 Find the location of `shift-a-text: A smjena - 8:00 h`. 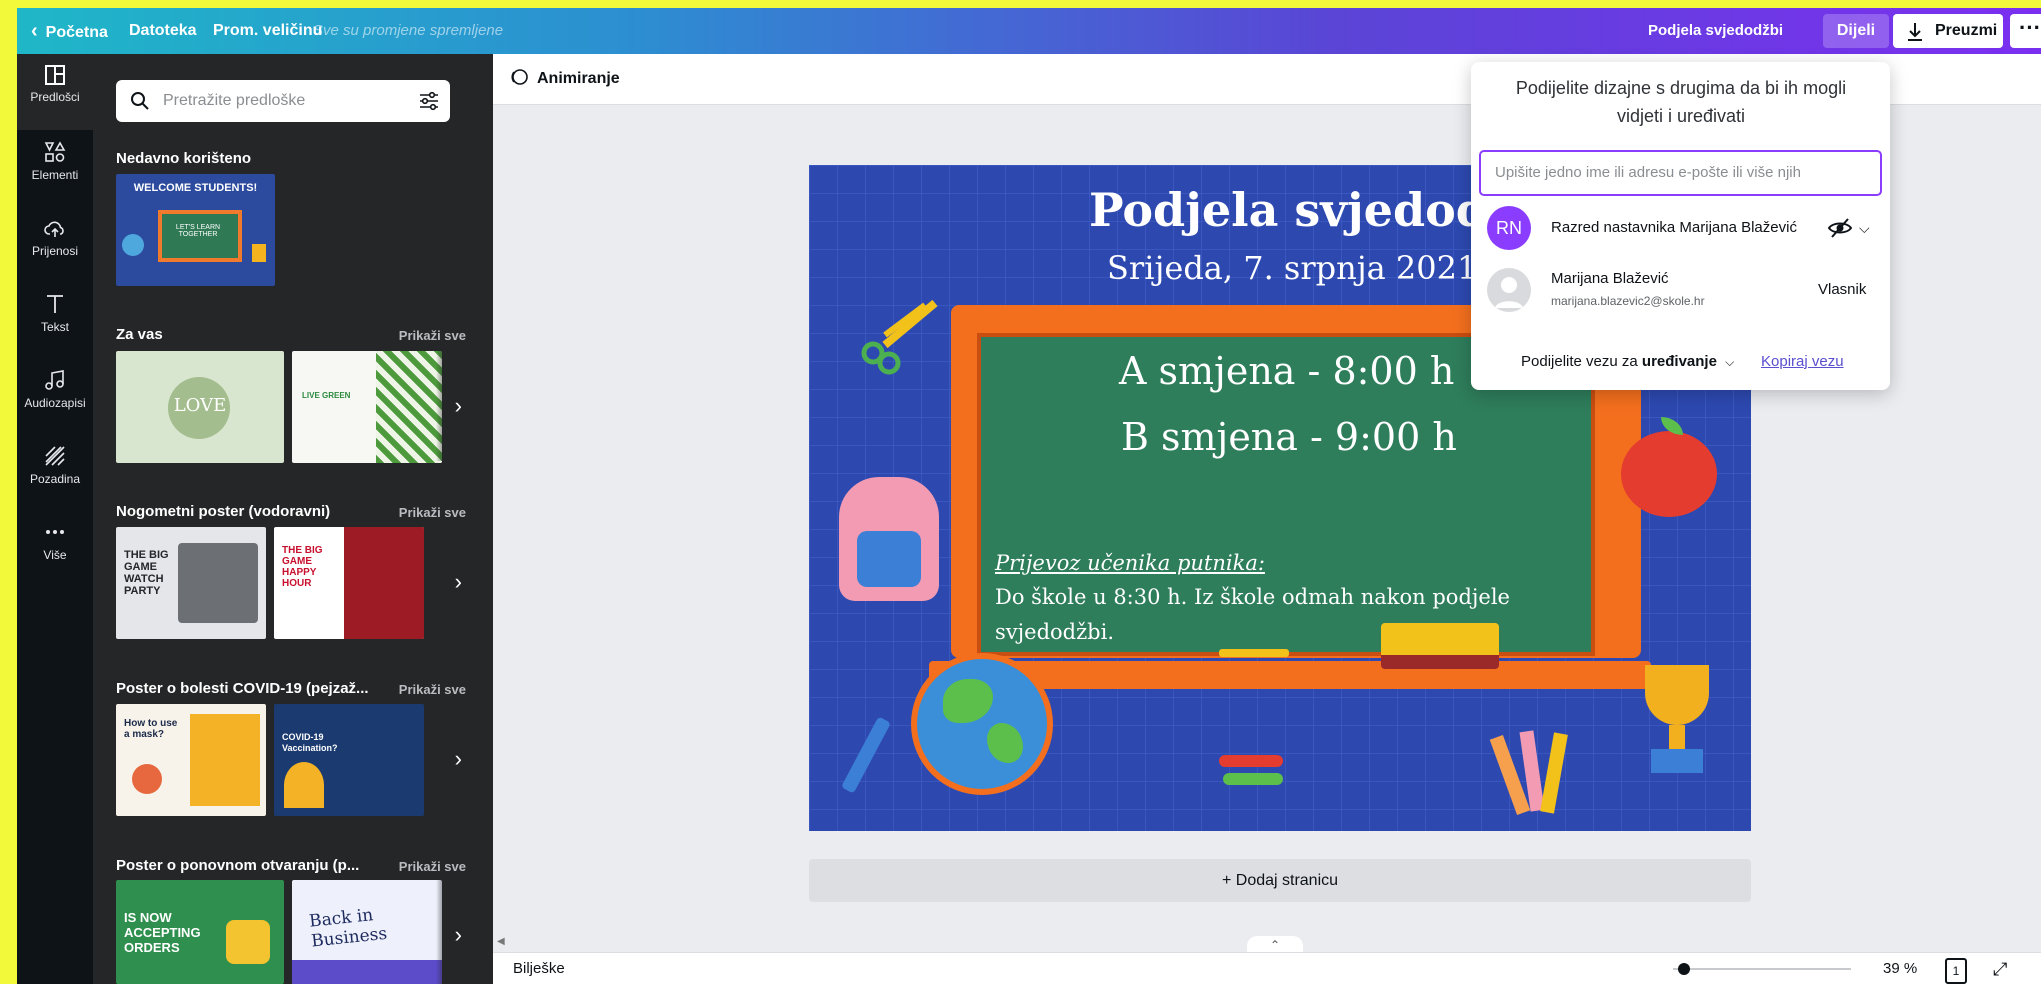

shift-a-text: A smjena - 8:00 h is located at coordinates (1286, 371).